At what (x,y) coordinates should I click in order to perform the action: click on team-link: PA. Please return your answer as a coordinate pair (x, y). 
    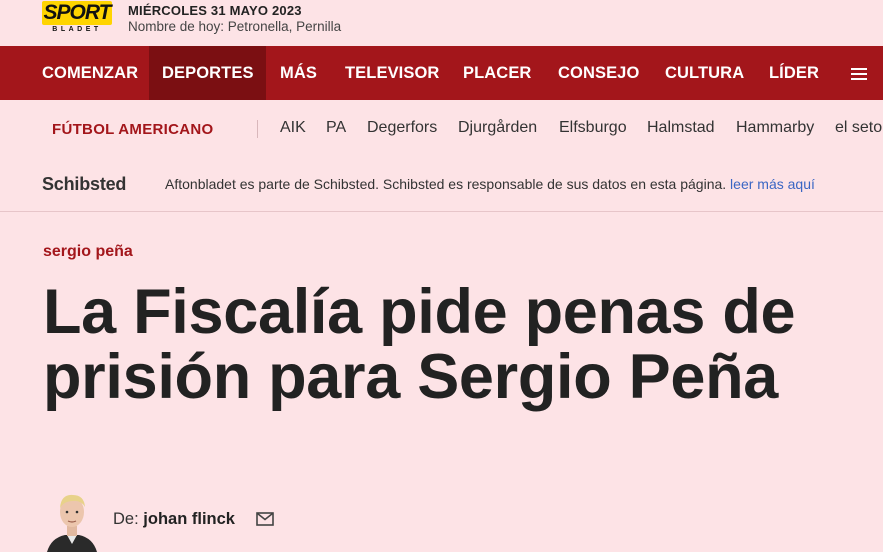
    Looking at the image, I should click on (336, 128).